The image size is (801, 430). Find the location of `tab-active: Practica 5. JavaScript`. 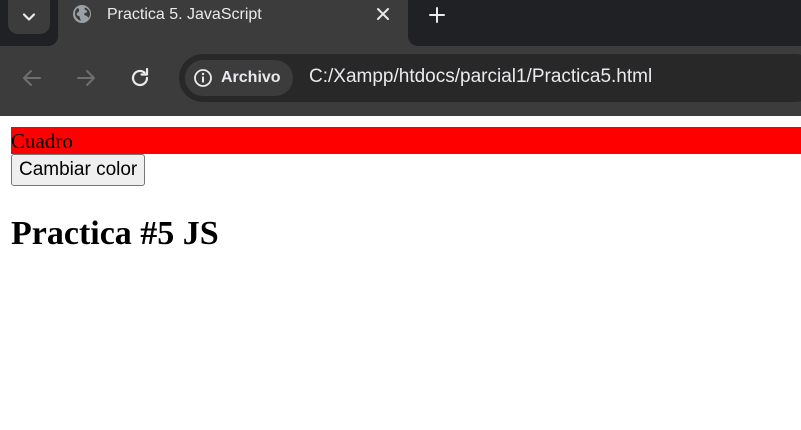

tab-active: Practica 5. JavaScript is located at coordinates (233, 23).